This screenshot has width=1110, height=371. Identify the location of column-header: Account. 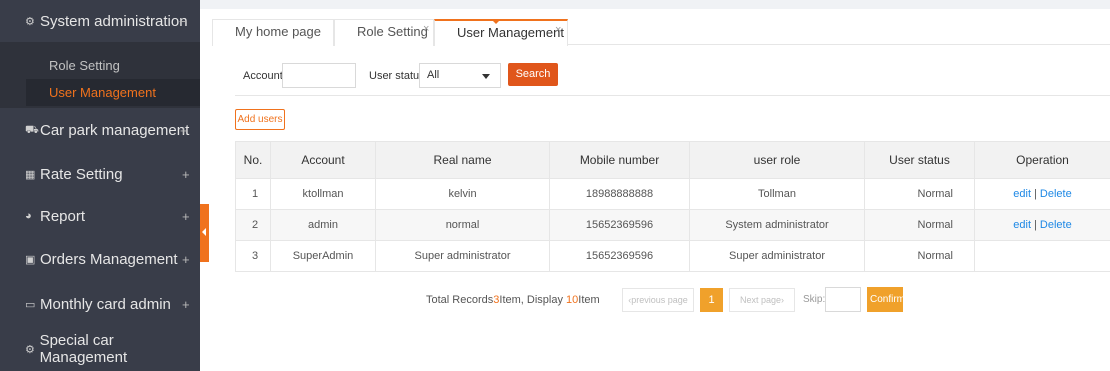
(323, 160).